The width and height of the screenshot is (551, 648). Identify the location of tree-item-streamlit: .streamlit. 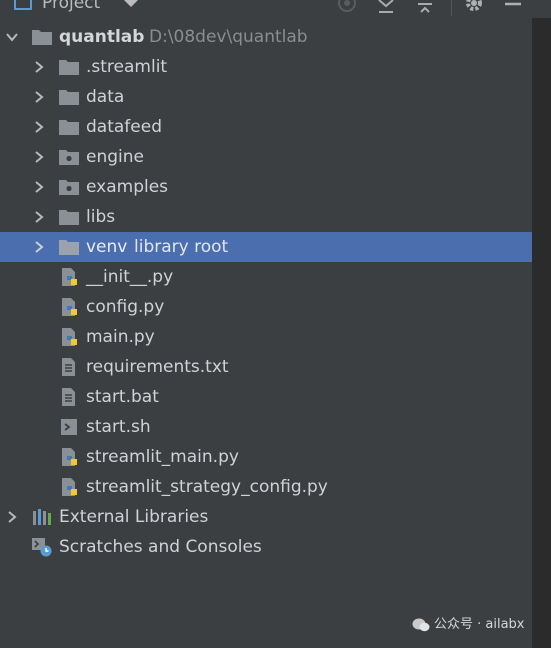
(266, 67).